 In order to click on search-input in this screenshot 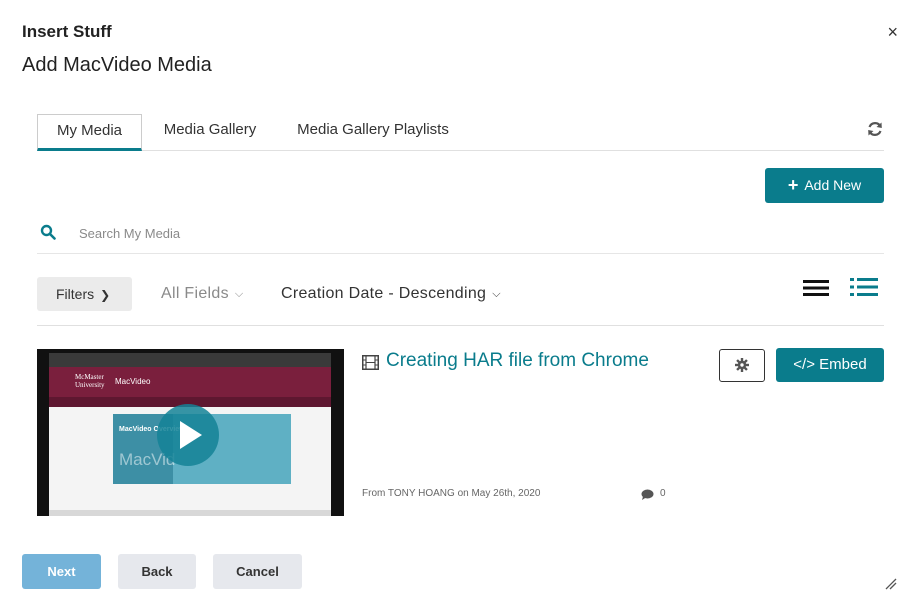, I will do `click(377, 233)`.